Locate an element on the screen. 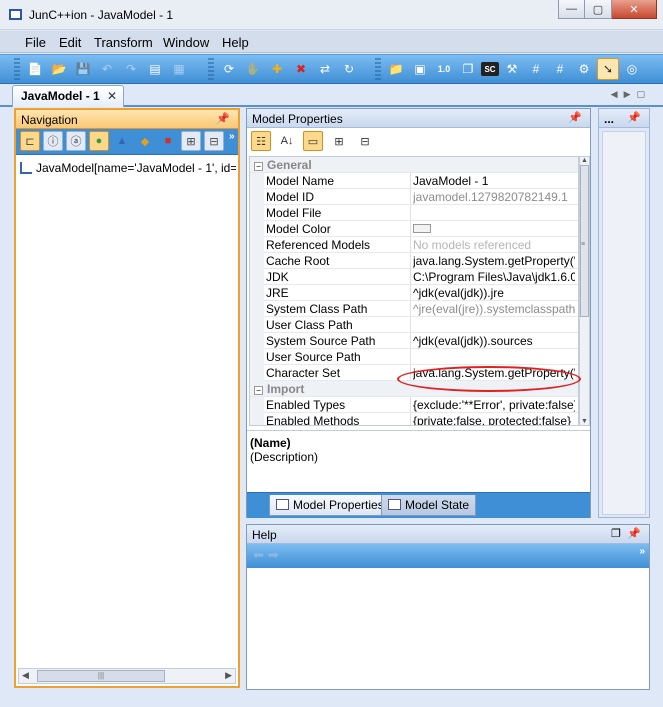 This screenshot has width=663, height=707. property-row: Model Color is located at coordinates (414, 229).